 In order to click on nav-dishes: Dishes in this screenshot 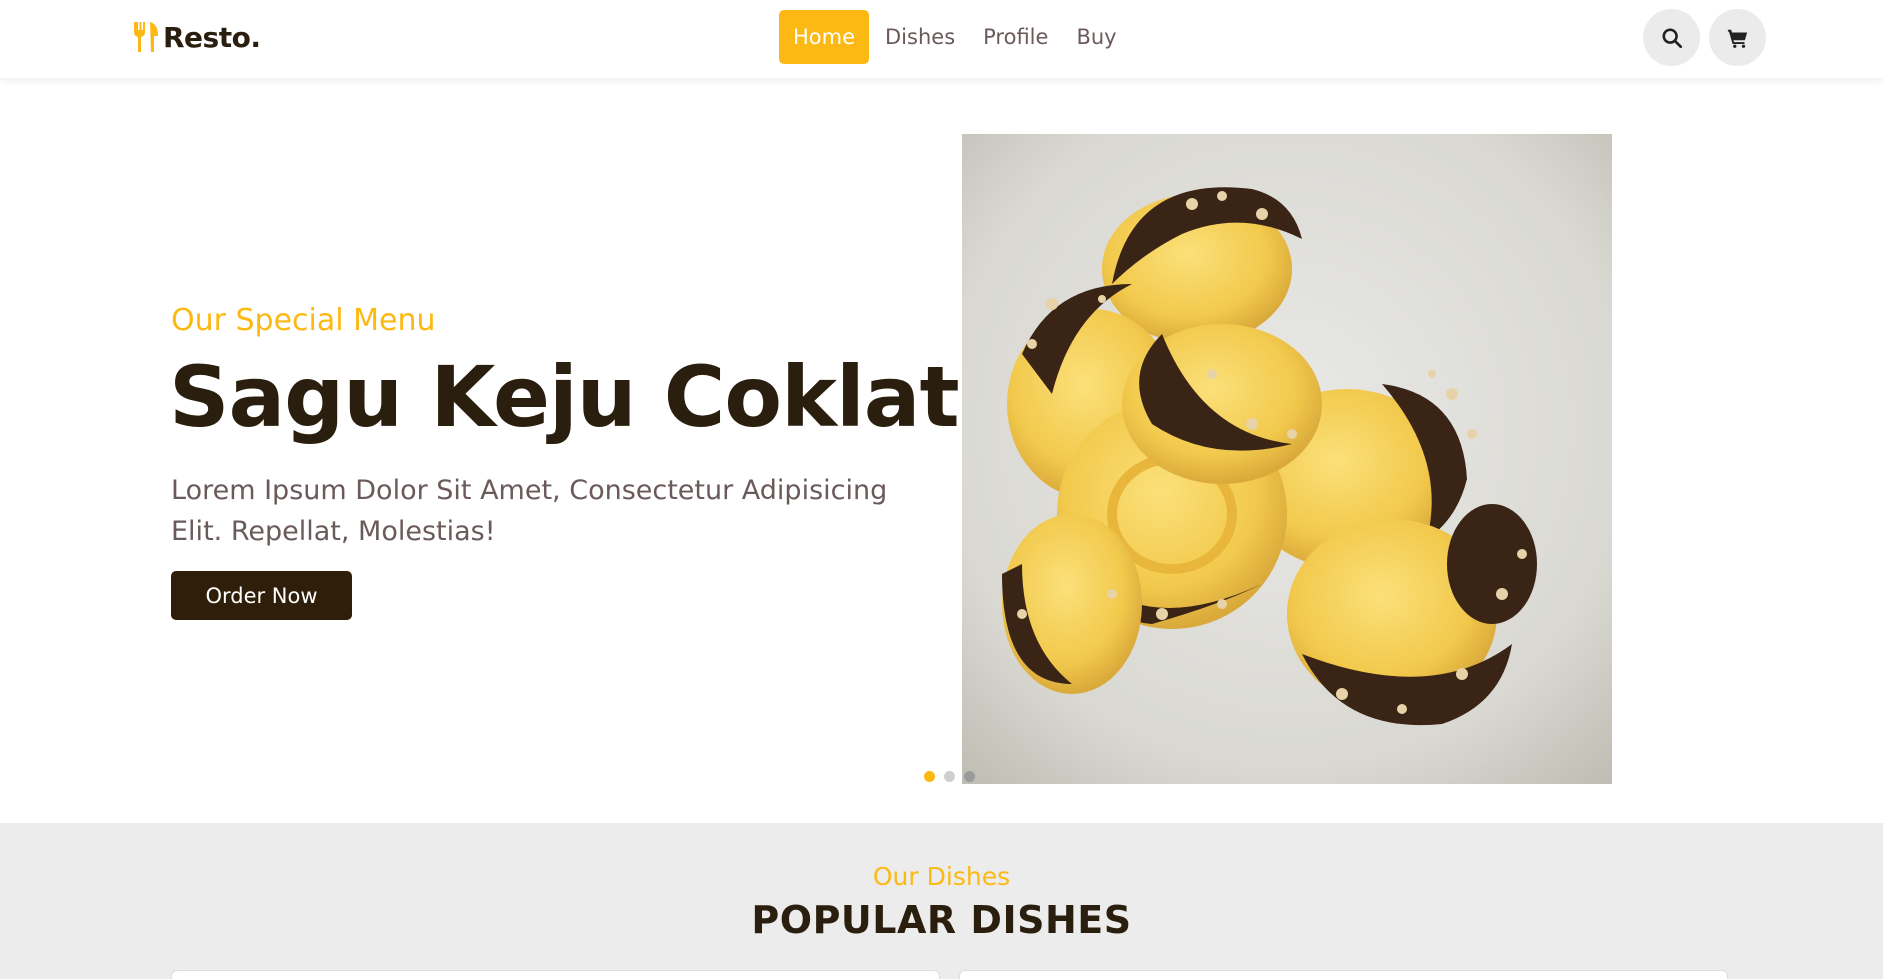, I will do `click(920, 37)`.